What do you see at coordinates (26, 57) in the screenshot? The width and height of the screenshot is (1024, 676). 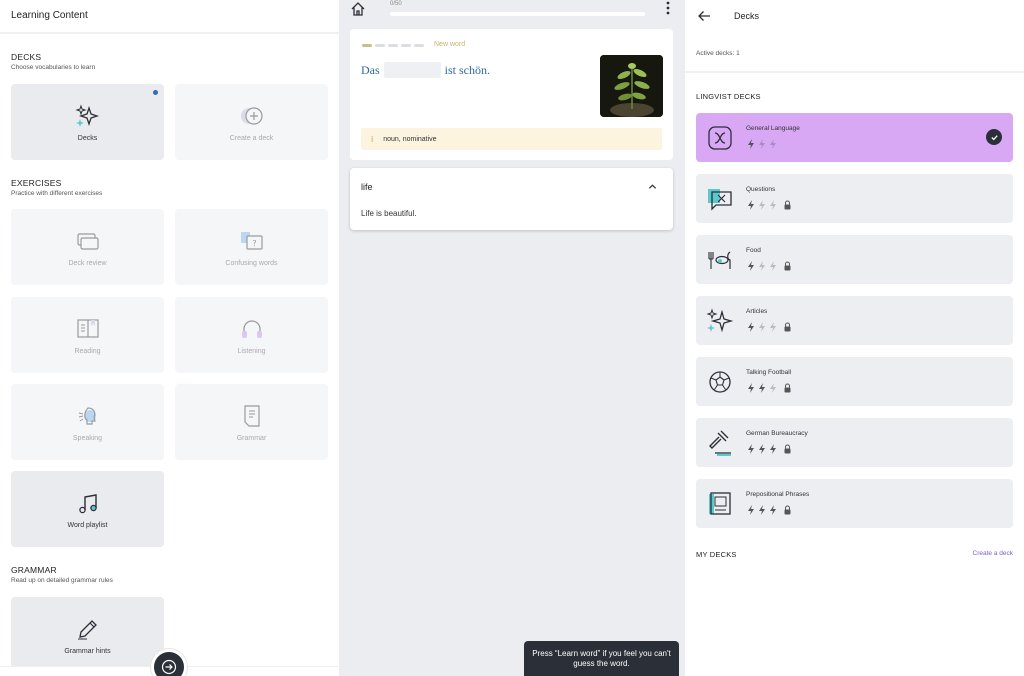 I see `section-title: DECKS` at bounding box center [26, 57].